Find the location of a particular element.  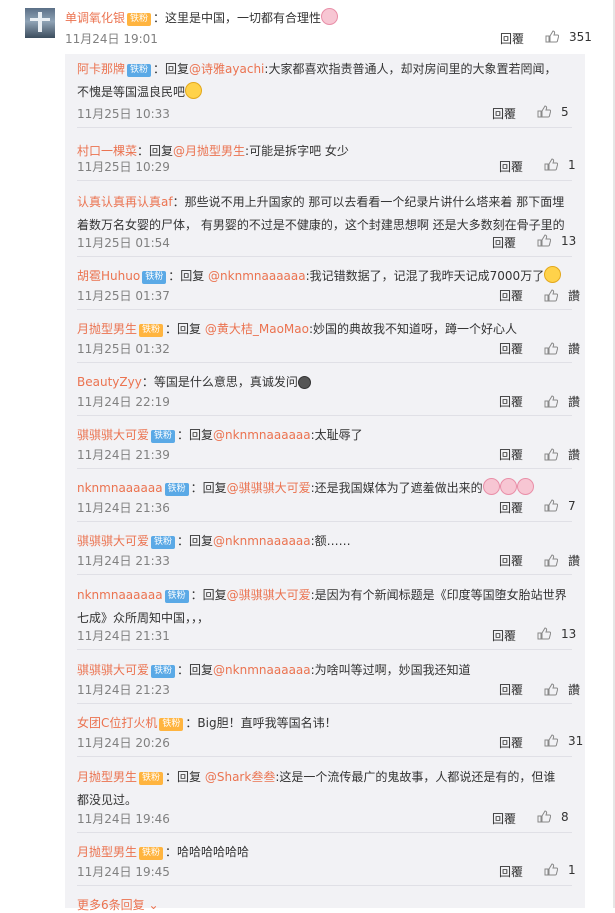

top-comment-time: 11月24日 19:01 is located at coordinates (111, 39).